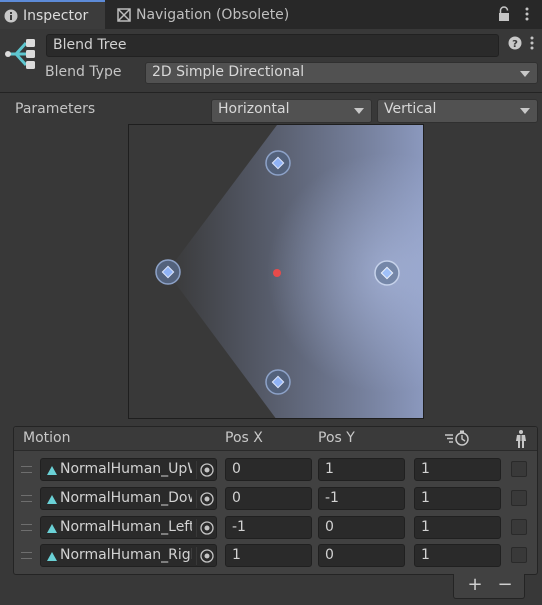 The image size is (542, 605). Describe the element at coordinates (361, 498) in the screenshot. I see `pos-y-field: -1` at that location.